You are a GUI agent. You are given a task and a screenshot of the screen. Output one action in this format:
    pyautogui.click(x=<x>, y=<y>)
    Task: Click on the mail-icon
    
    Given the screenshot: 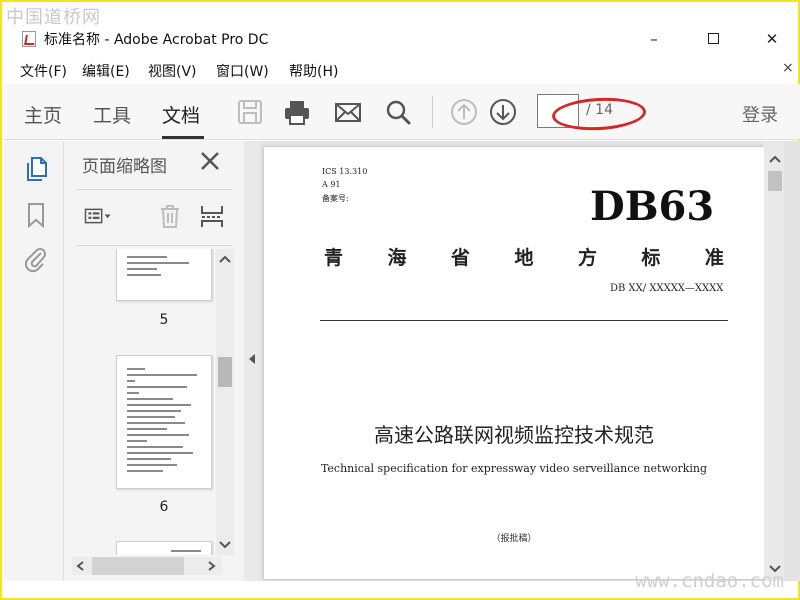 What is the action you would take?
    pyautogui.click(x=348, y=112)
    